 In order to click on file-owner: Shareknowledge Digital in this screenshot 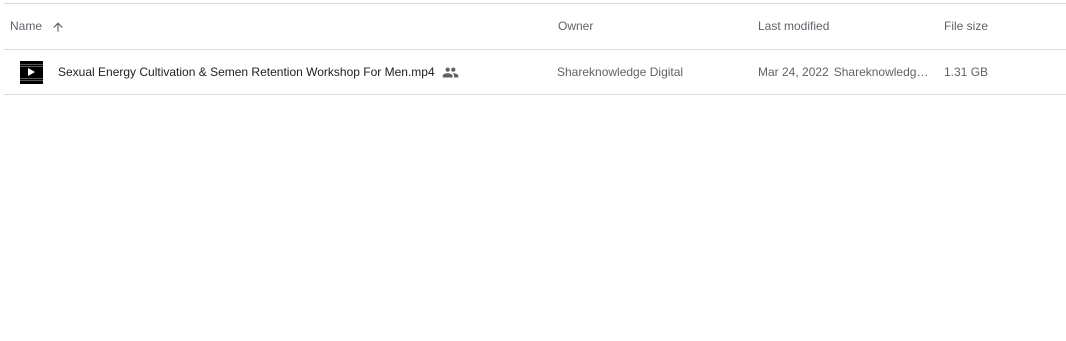, I will do `click(620, 72)`.